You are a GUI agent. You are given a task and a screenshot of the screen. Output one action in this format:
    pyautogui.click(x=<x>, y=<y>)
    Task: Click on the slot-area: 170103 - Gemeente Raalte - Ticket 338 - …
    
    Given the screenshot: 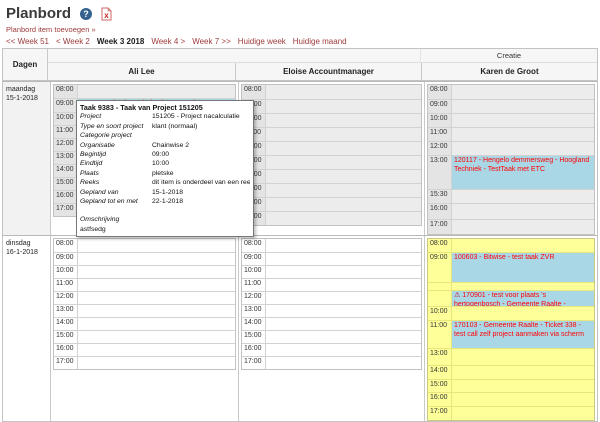 What is the action you would take?
    pyautogui.click(x=523, y=334)
    